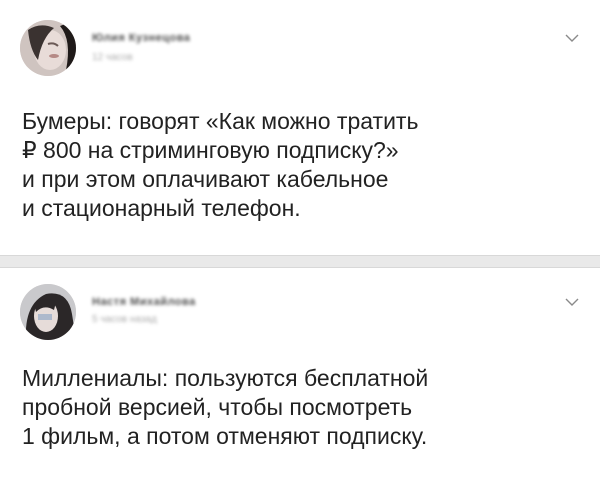 This screenshot has width=600, height=490. I want to click on post-text-line: Миллениалы: пользуются бесплатной, so click(225, 378).